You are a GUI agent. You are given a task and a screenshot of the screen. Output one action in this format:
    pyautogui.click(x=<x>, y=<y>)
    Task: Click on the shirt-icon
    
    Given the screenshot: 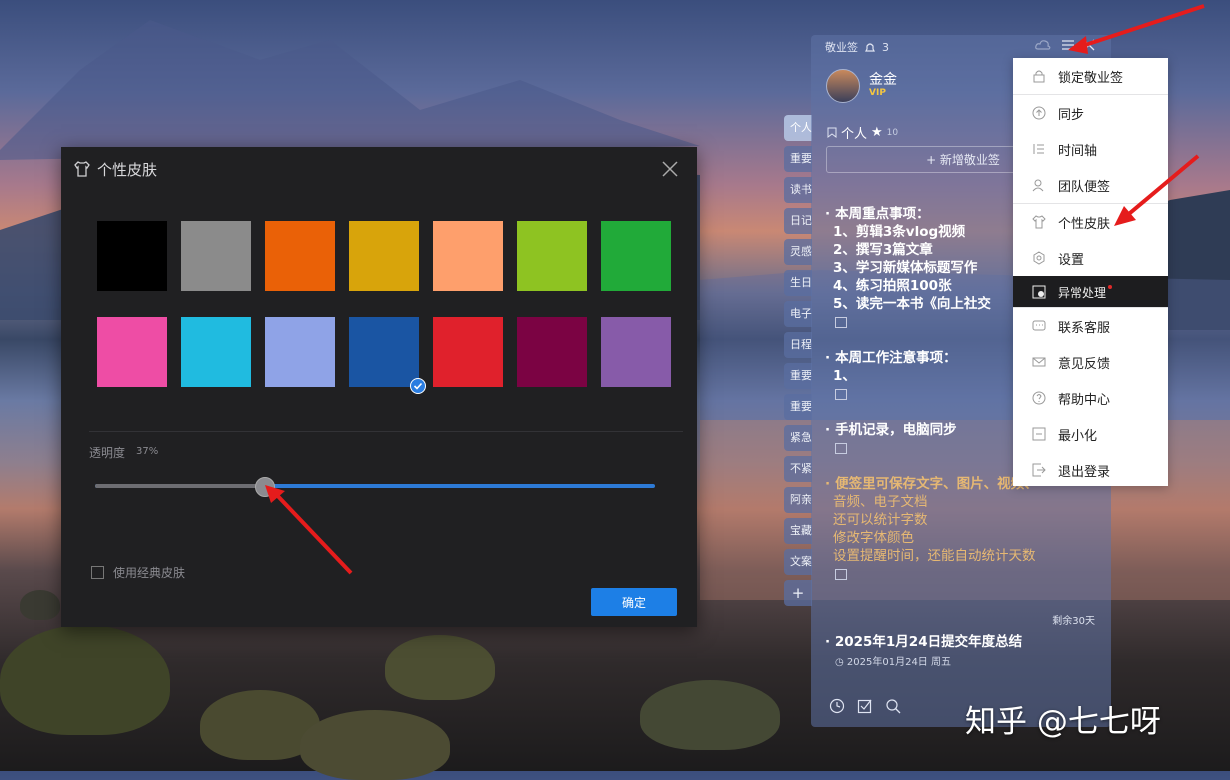 What is the action you would take?
    pyautogui.click(x=82, y=169)
    